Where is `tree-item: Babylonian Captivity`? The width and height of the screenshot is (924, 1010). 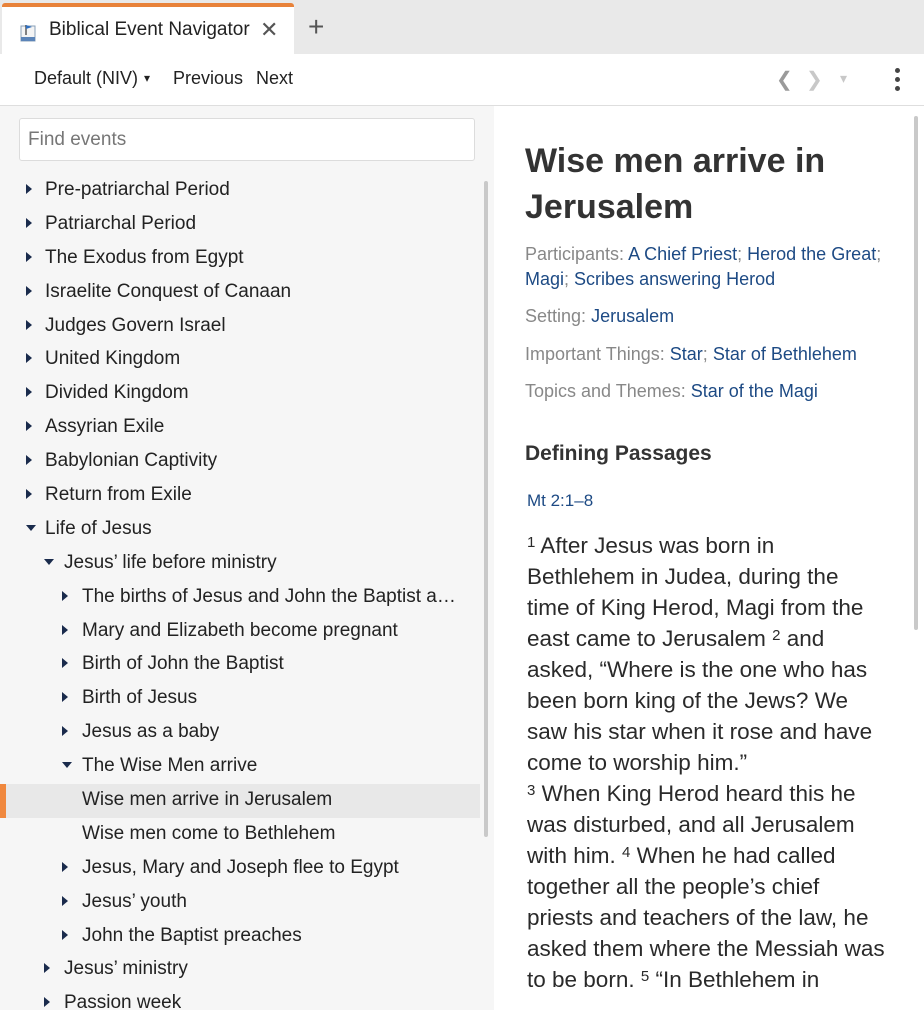 tree-item: Babylonian Captivity is located at coordinates (240, 462).